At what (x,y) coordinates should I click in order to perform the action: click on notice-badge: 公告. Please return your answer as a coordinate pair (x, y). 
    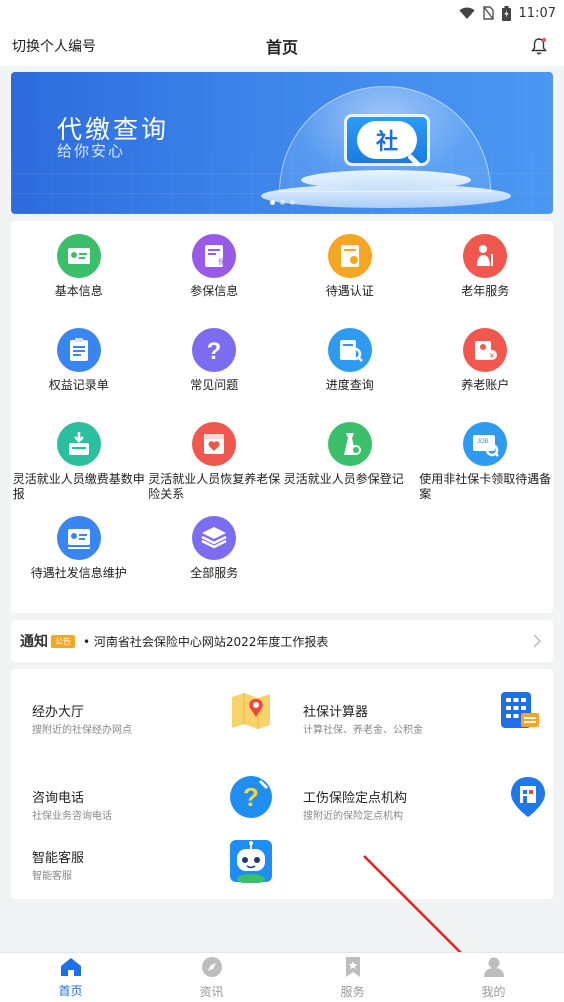
    Looking at the image, I should click on (63, 641).